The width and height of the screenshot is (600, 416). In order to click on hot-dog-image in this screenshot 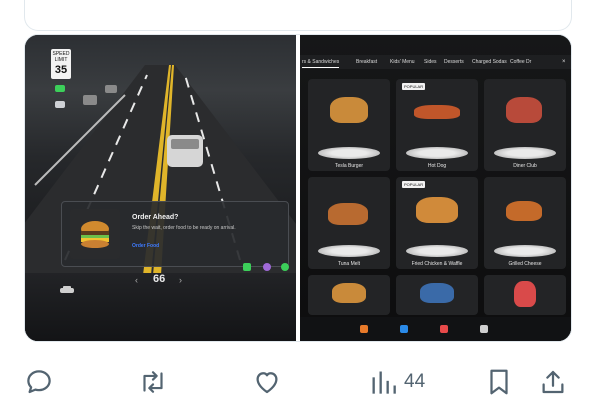, I will do `click(437, 112)`.